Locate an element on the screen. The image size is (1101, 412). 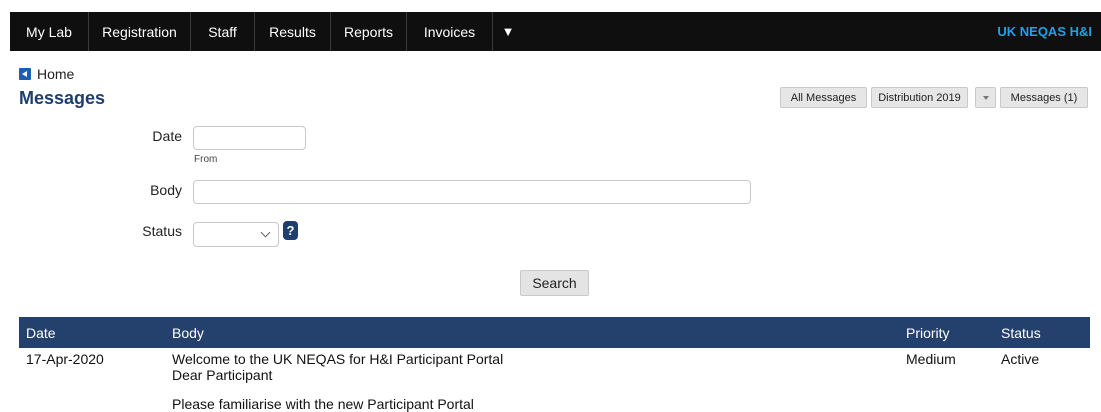
caret-down-icon is located at coordinates (985, 97).